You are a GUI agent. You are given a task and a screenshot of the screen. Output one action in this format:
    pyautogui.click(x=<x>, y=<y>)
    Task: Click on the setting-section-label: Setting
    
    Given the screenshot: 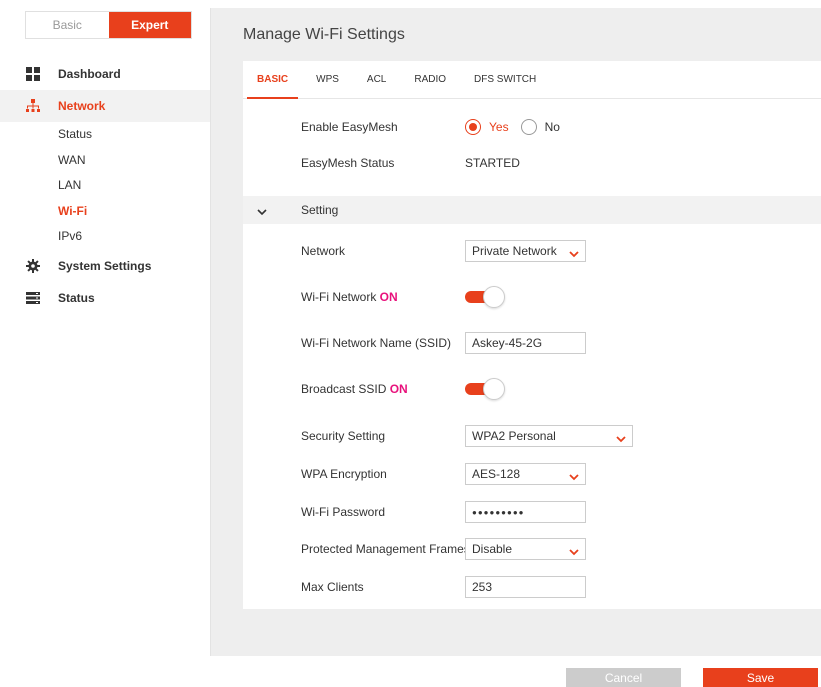 What is the action you would take?
    pyautogui.click(x=320, y=210)
    